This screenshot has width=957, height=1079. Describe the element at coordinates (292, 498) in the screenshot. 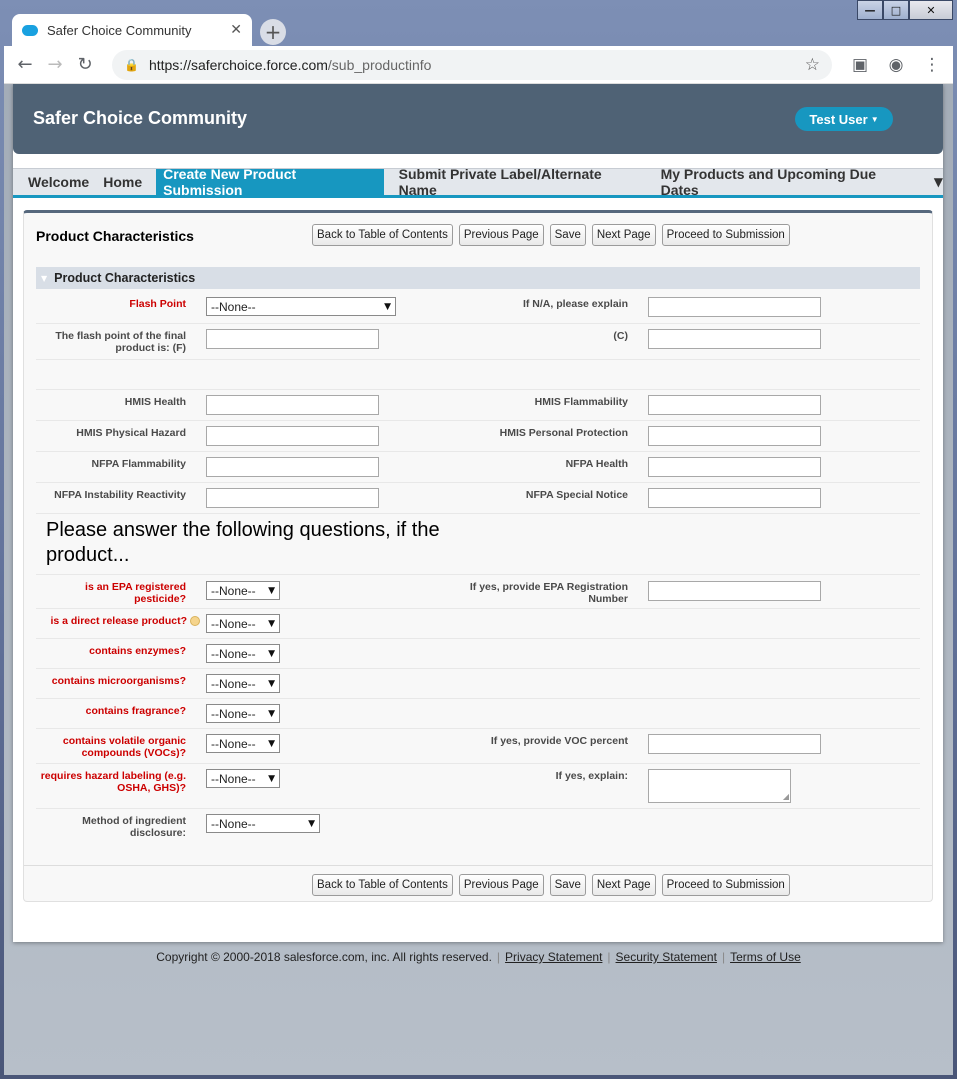

I see `nfpa-instability-input` at that location.